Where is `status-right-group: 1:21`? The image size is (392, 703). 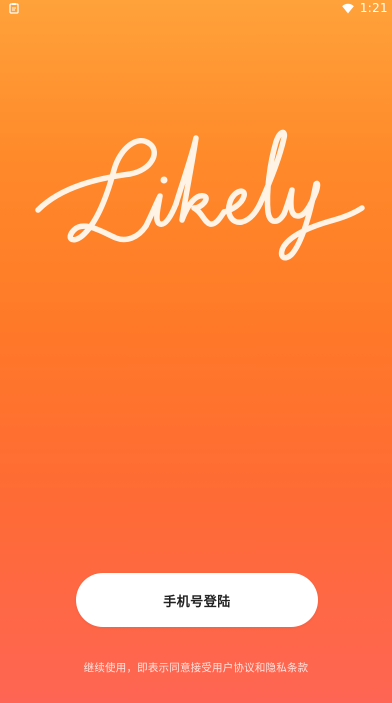 status-right-group: 1:21 is located at coordinates (365, 8).